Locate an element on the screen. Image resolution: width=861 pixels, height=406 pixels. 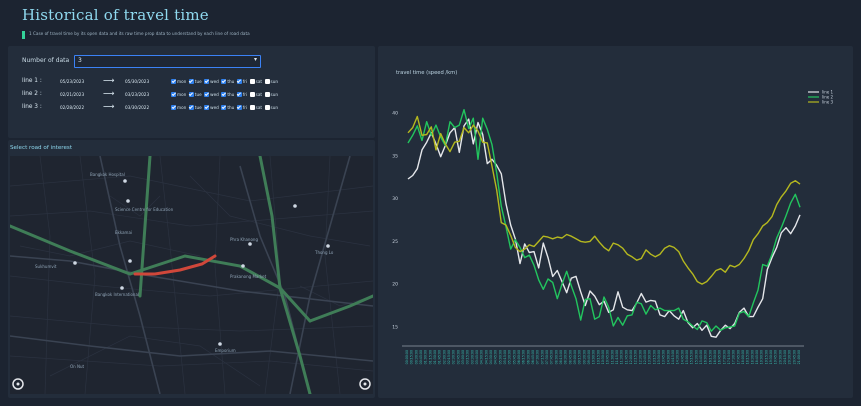
start-date-input: 02/21/2023 is located at coordinates (72, 94).